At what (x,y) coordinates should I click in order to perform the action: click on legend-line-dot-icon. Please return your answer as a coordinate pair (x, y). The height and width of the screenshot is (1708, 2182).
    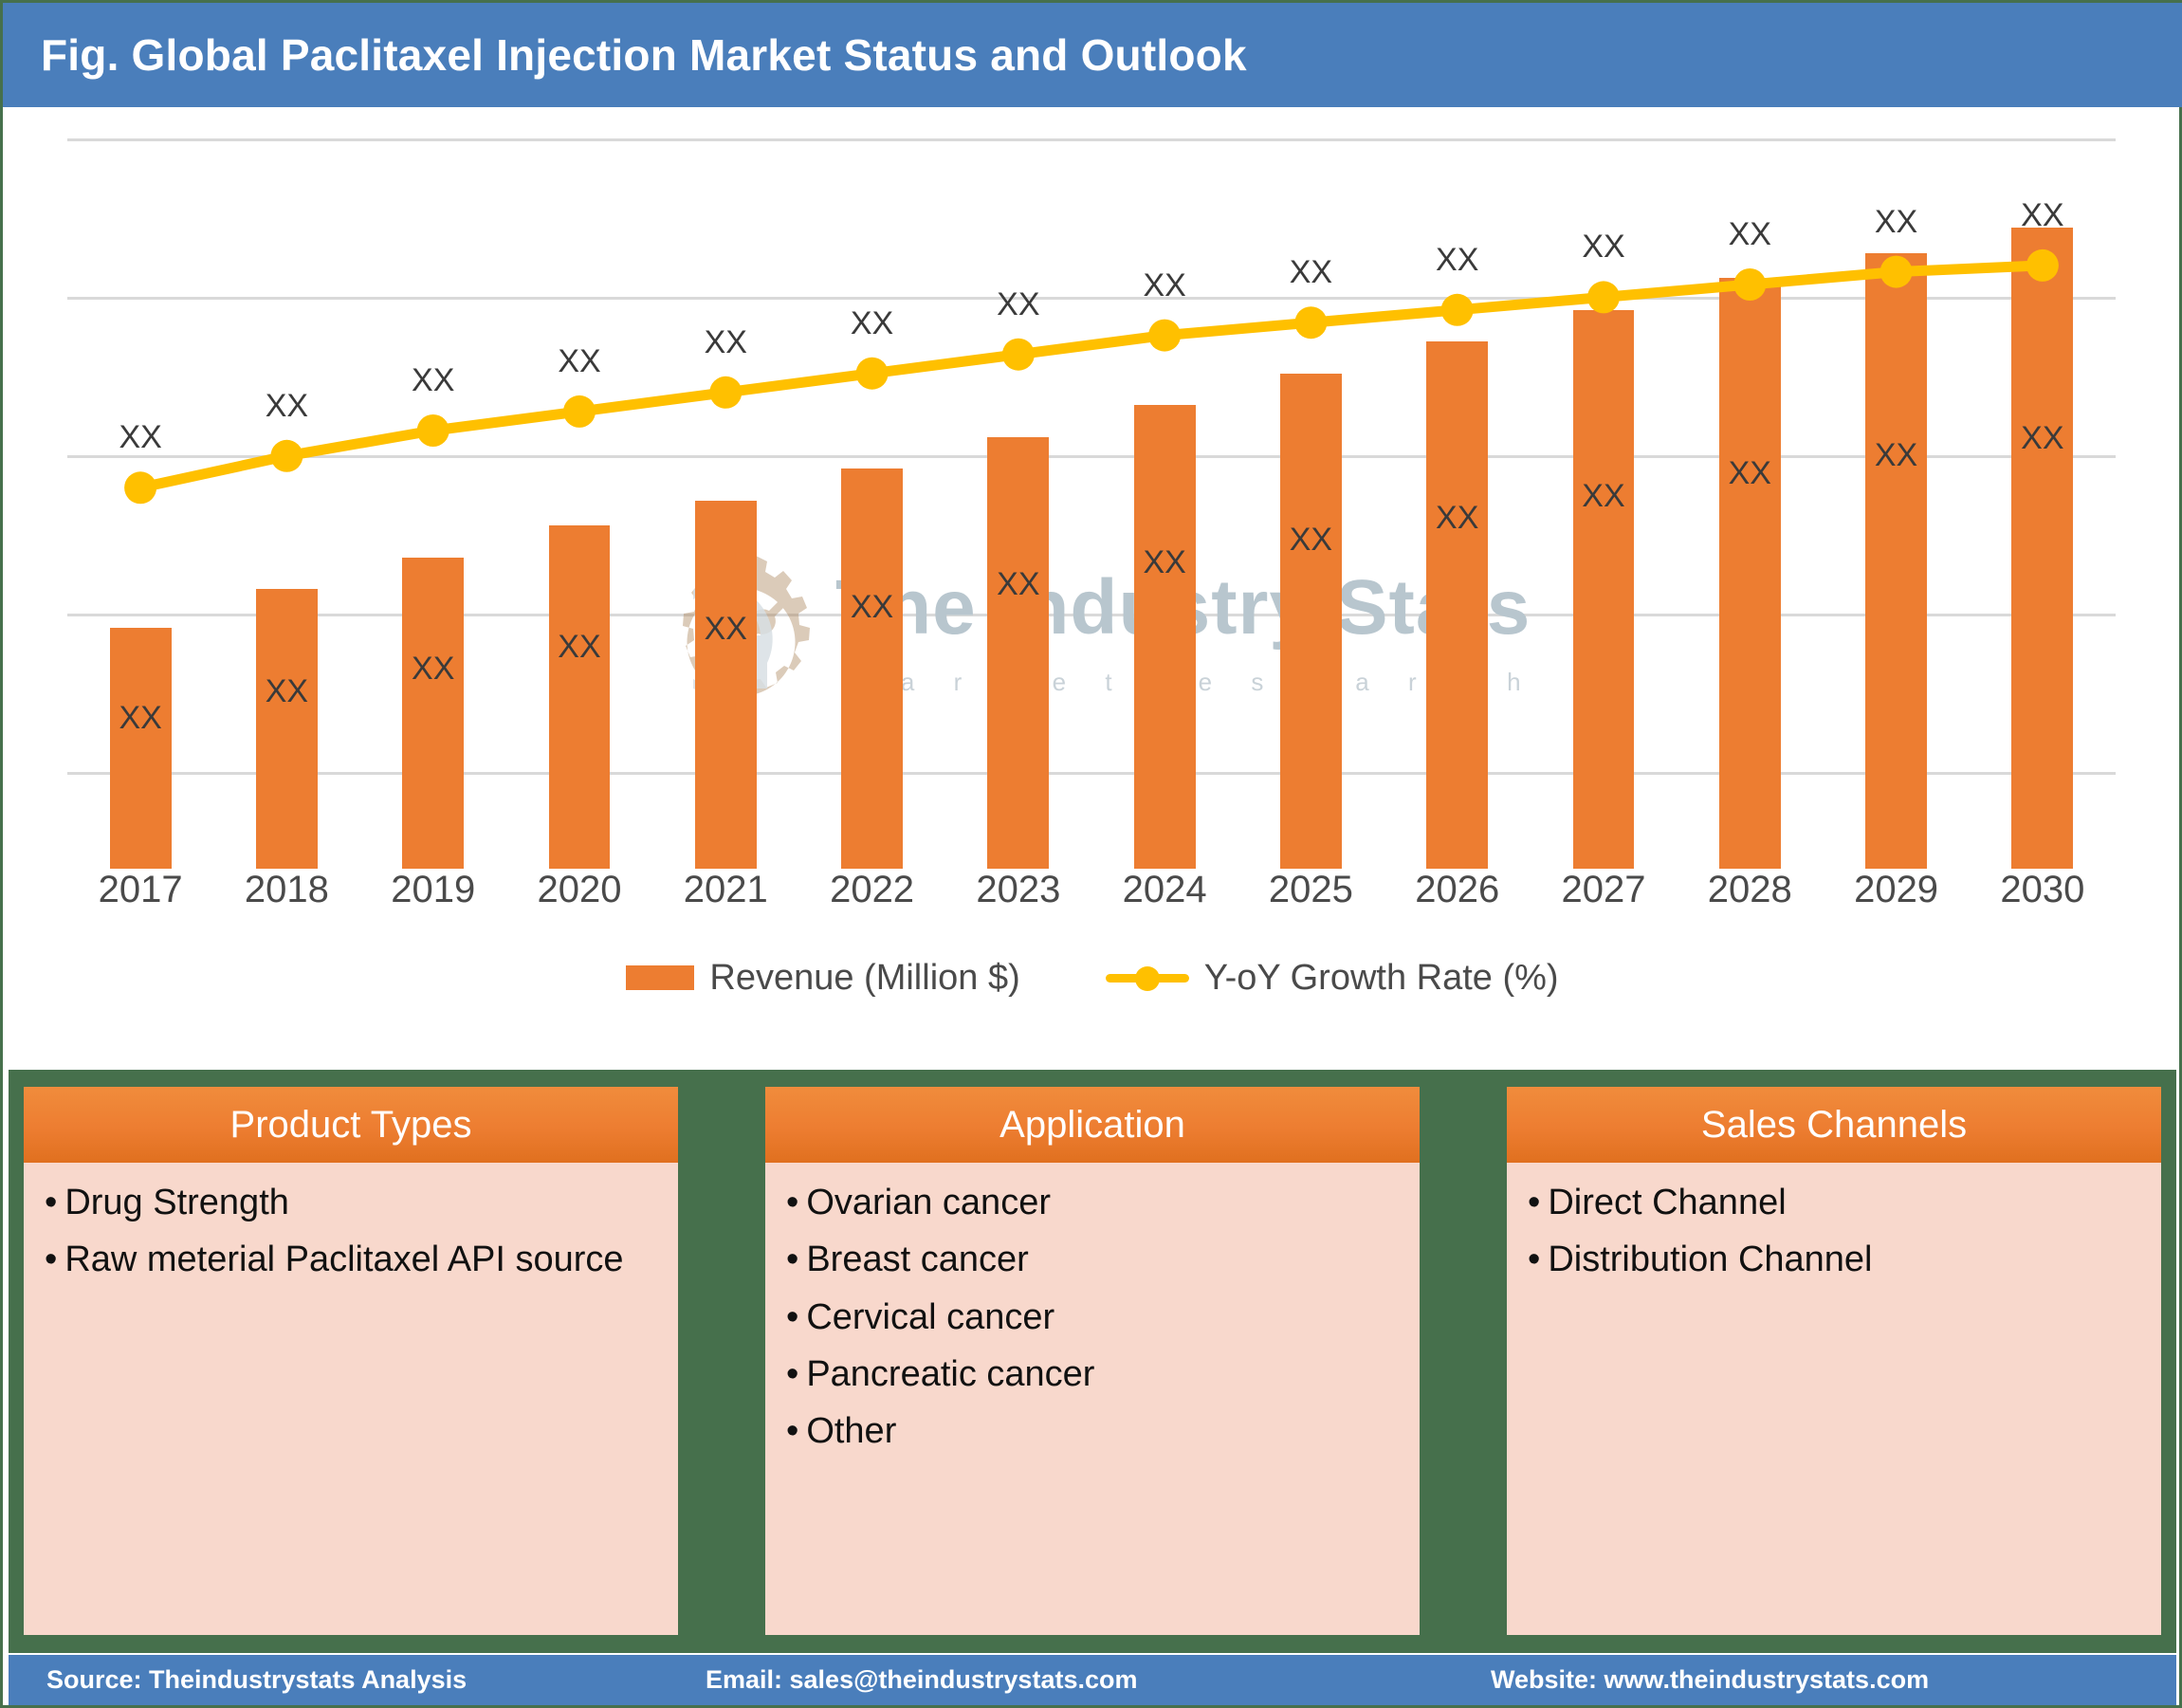
    Looking at the image, I should click on (1147, 978).